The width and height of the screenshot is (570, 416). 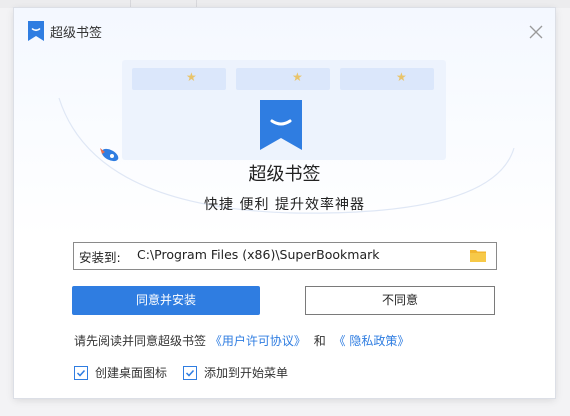 I want to click on agree-install-button: 同意并安装, so click(x=166, y=300).